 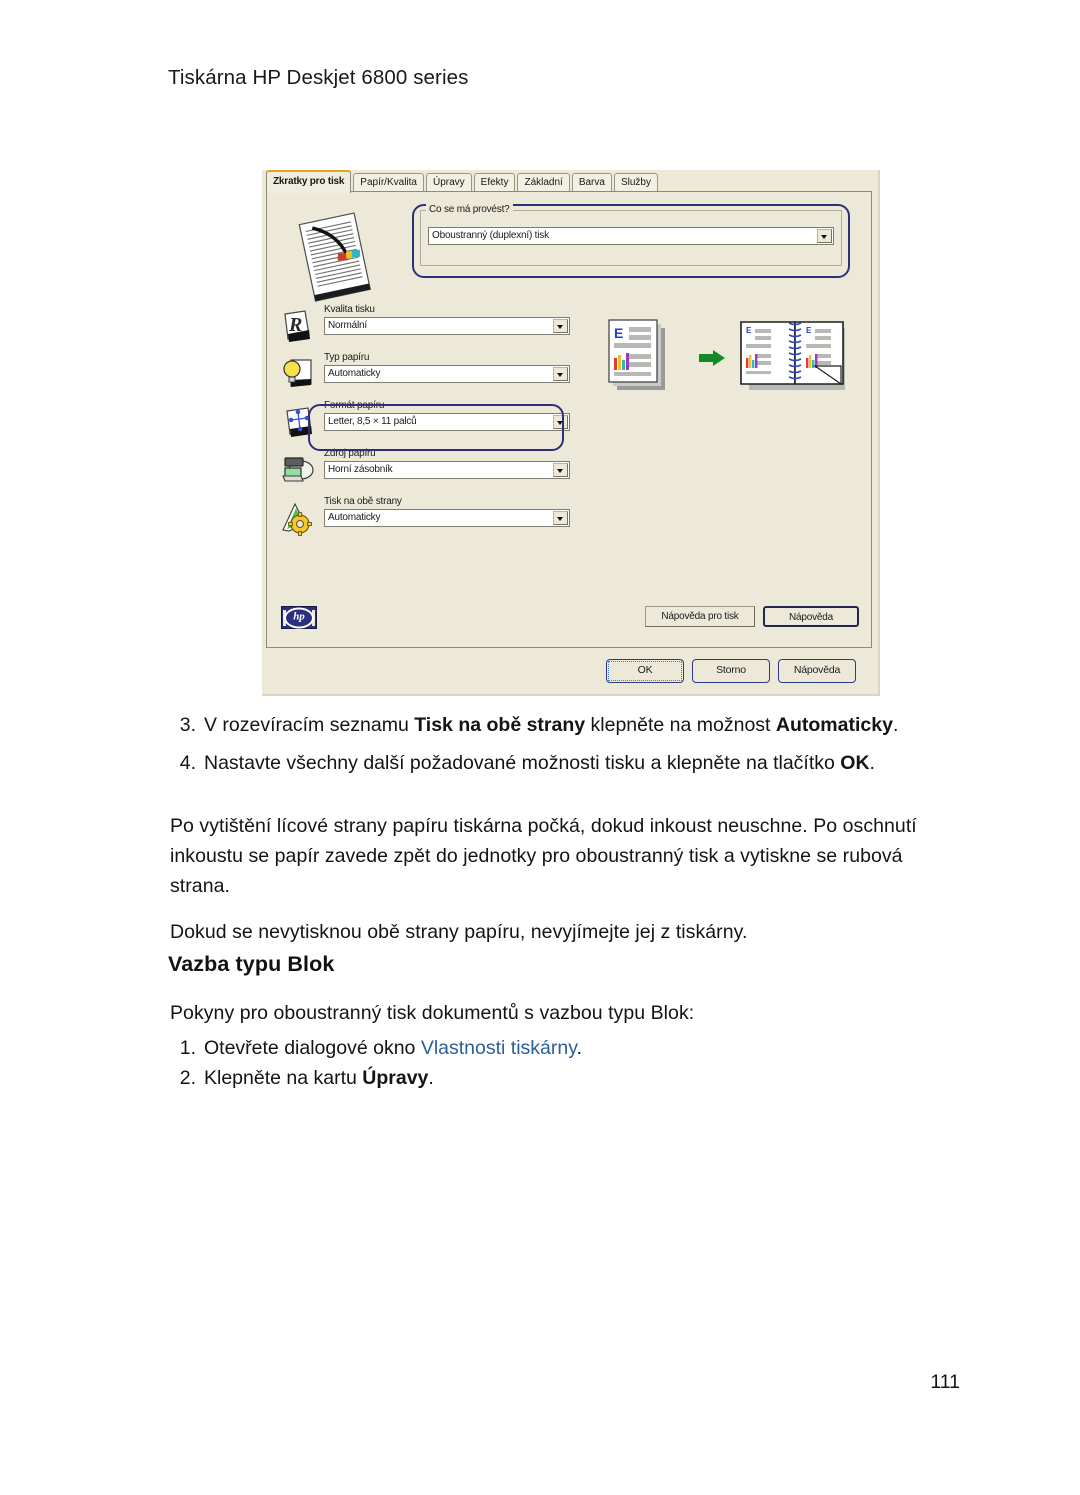 I want to click on page-number: 111, so click(x=945, y=1382).